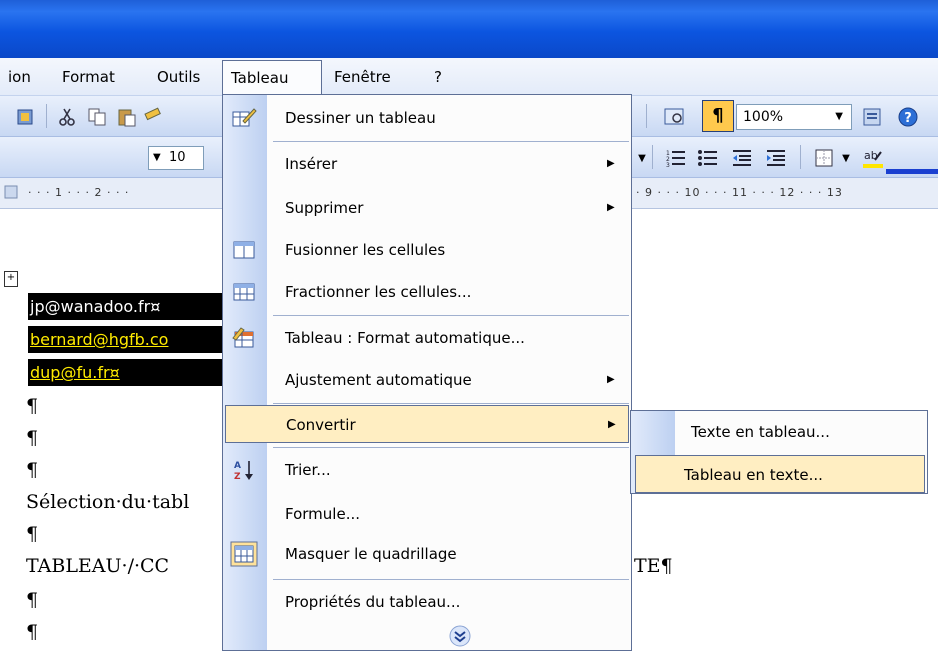  What do you see at coordinates (460, 636) in the screenshot?
I see `chevron-double-down-icon` at bounding box center [460, 636].